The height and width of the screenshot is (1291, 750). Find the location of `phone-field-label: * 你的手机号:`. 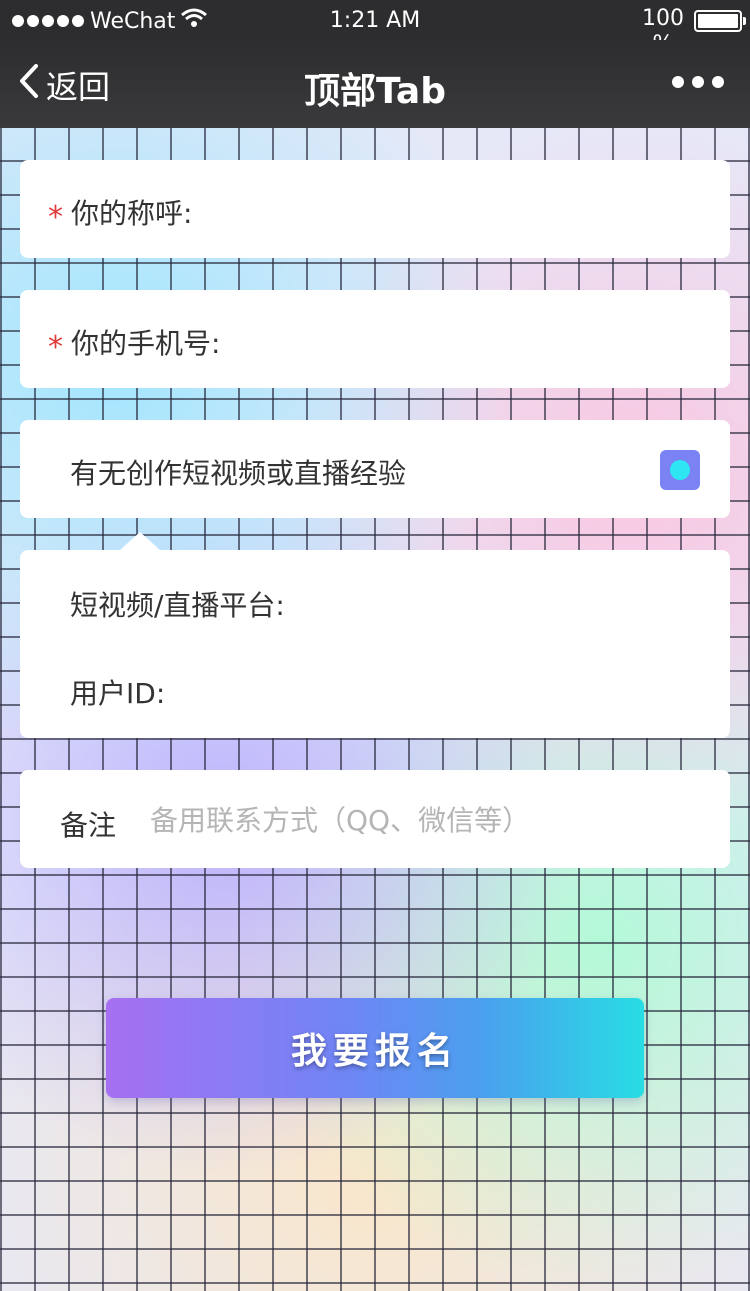

phone-field-label: * 你的手机号: is located at coordinates (134, 346).